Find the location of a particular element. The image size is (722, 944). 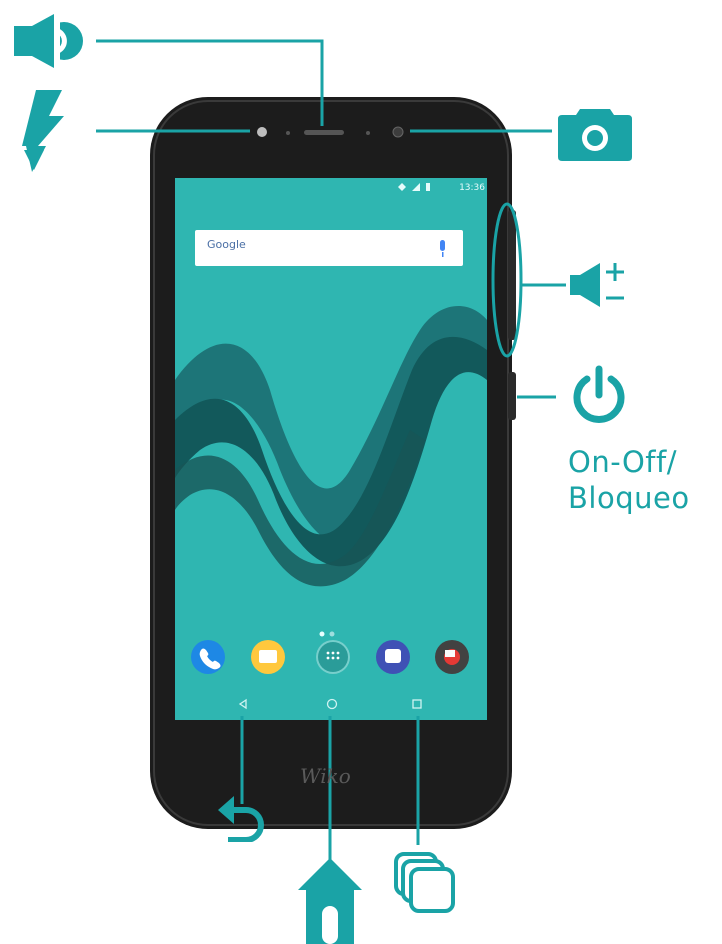

earpiece is located at coordinates (324, 132).